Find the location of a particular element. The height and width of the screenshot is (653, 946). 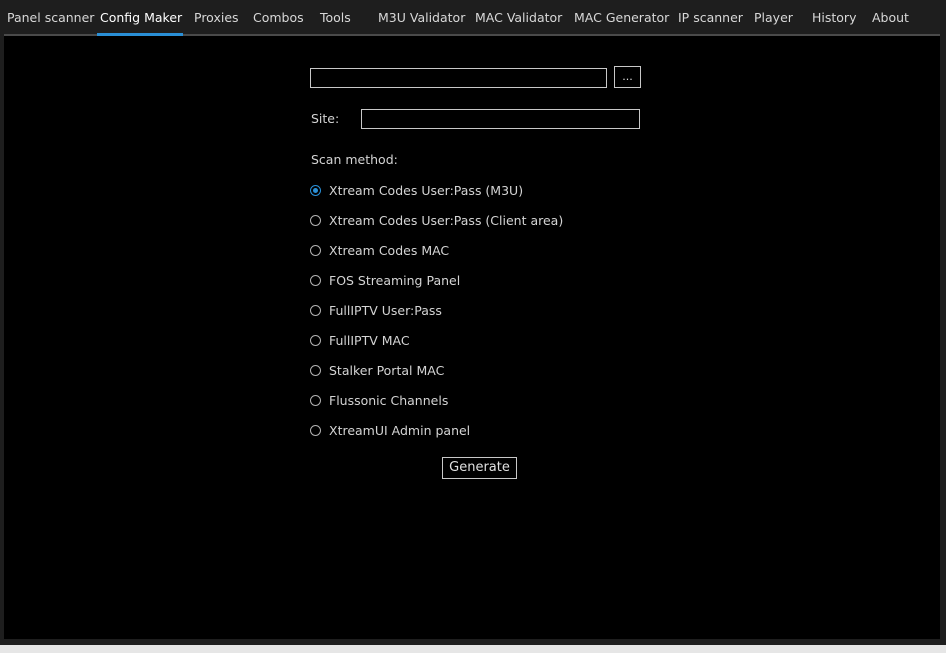

tab-panel-scanner: Panel scanner is located at coordinates (50, 17).